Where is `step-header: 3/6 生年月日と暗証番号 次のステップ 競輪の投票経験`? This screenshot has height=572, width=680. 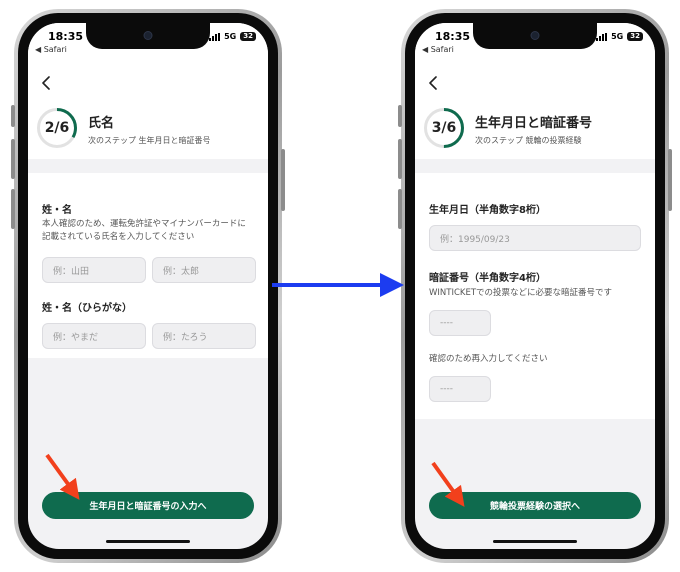 step-header: 3/6 生年月日と暗証番号 次のステップ 競輪の投票経験 is located at coordinates (535, 111).